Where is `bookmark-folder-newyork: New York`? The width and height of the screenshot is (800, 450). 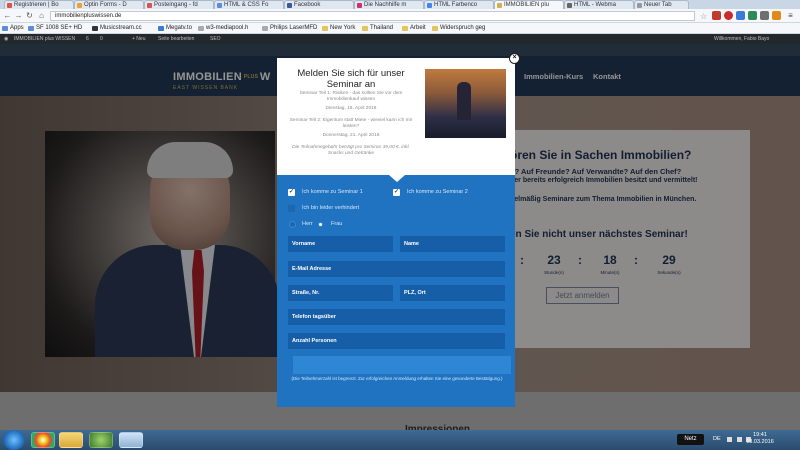
bookmark-folder-newyork: New York is located at coordinates (338, 28).